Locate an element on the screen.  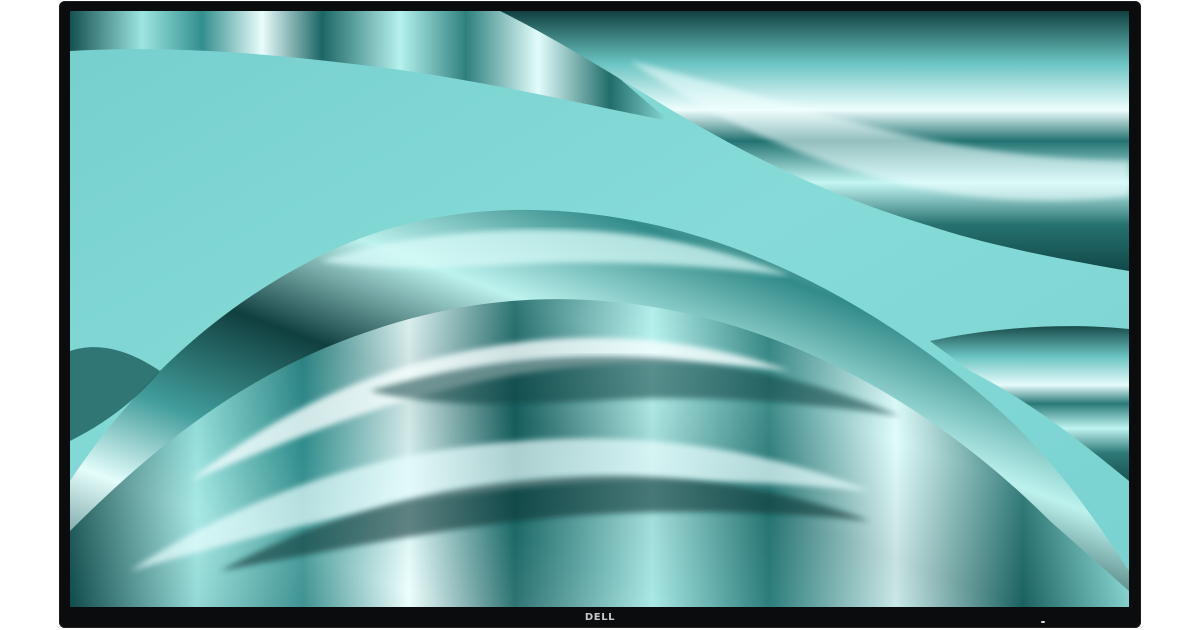
dell-logo: DELL is located at coordinates (600, 617).